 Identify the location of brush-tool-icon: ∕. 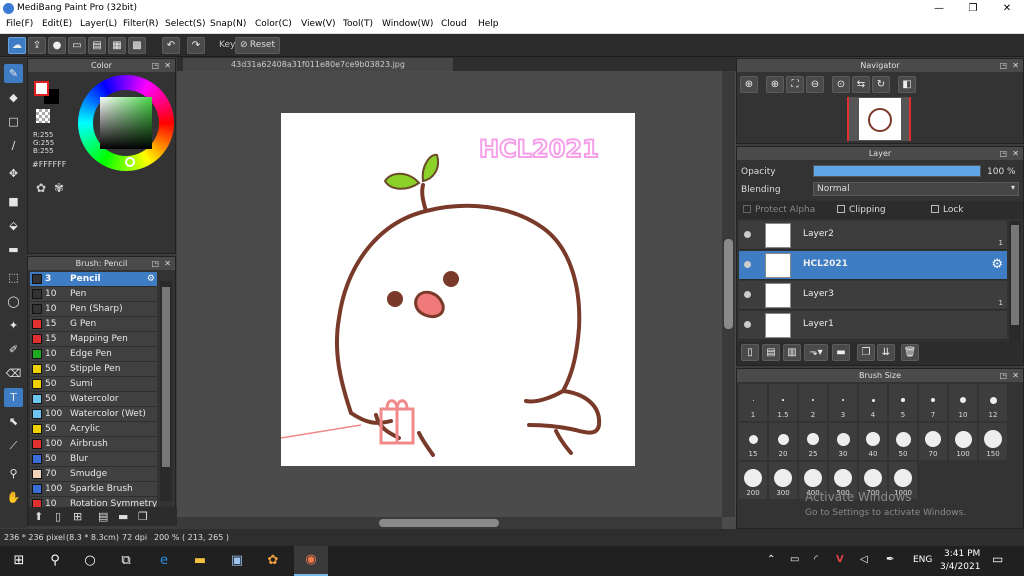
(13, 145).